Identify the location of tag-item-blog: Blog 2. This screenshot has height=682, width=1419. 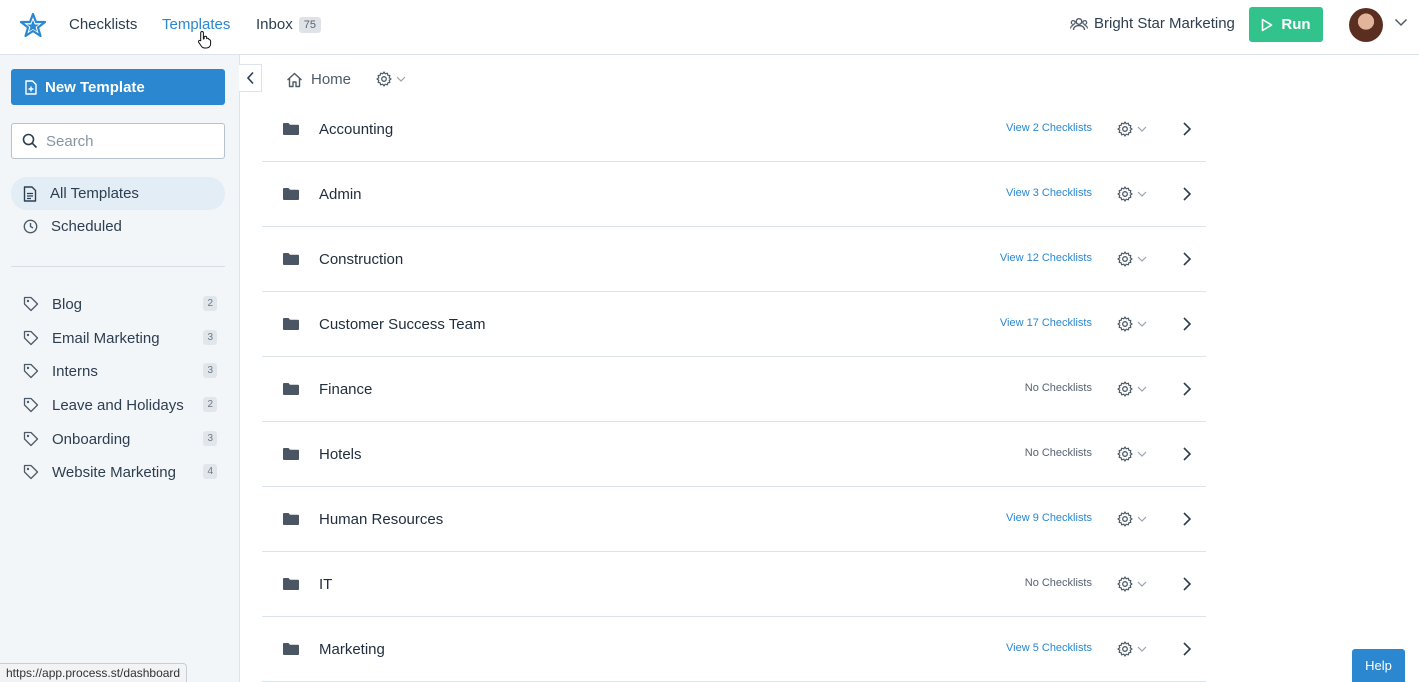
(118, 304).